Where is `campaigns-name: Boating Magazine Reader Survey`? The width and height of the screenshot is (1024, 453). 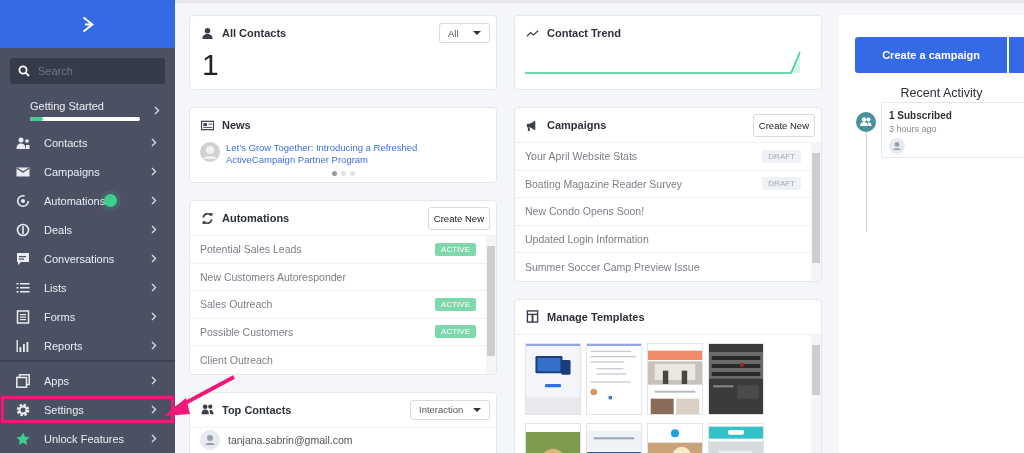 campaigns-name: Boating Magazine Reader Survey is located at coordinates (603, 183).